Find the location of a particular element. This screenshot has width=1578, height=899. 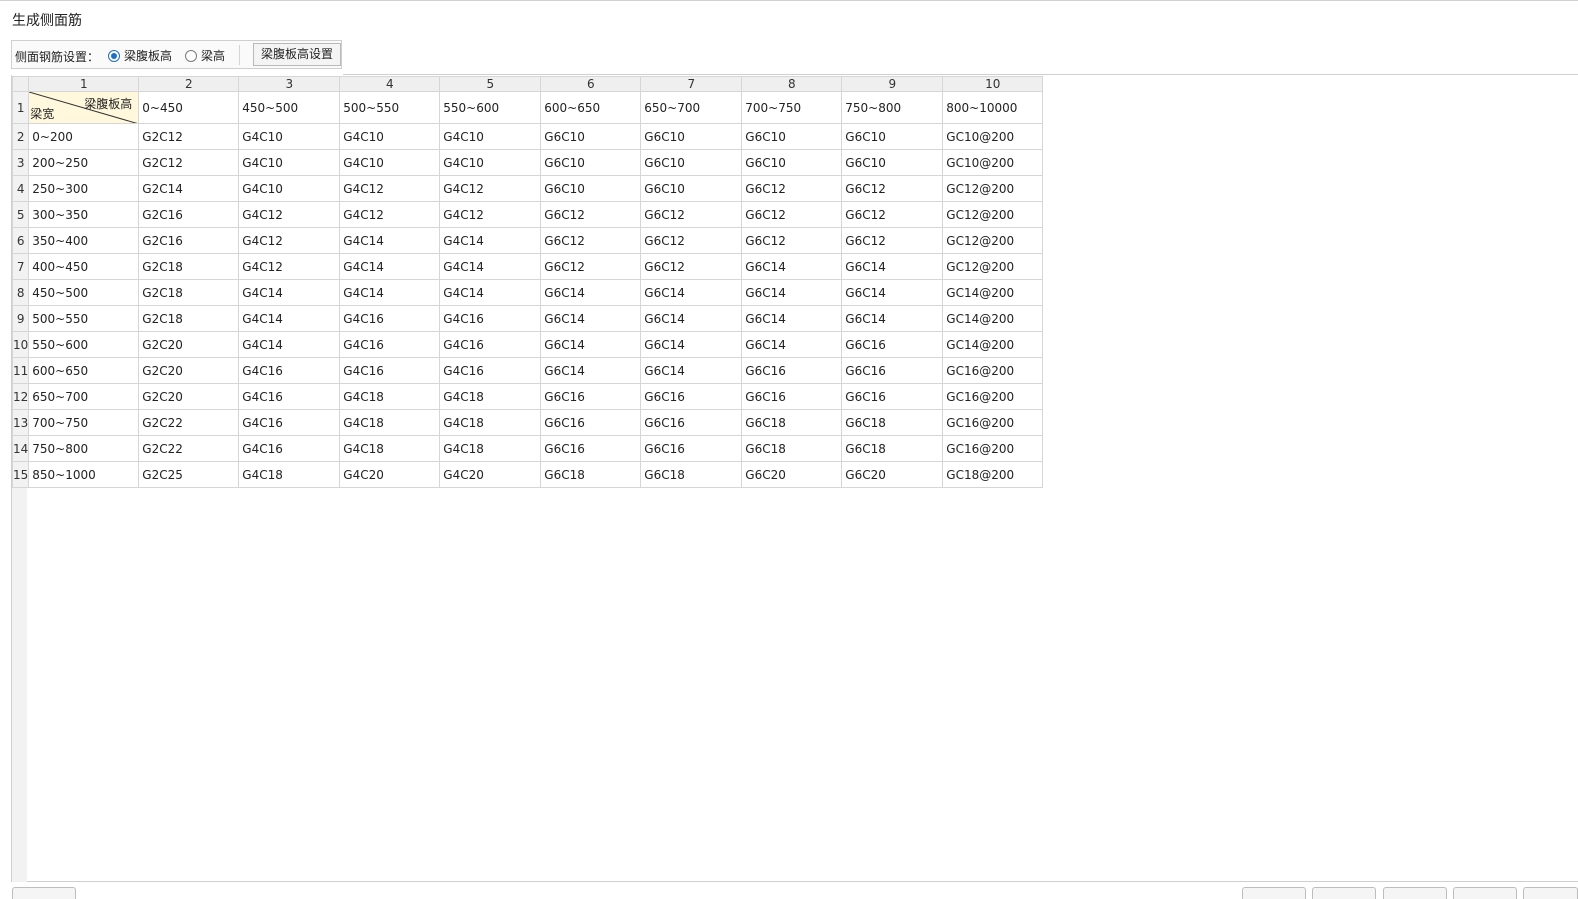

rebar-spec-cell: G2C12 is located at coordinates (189, 136).